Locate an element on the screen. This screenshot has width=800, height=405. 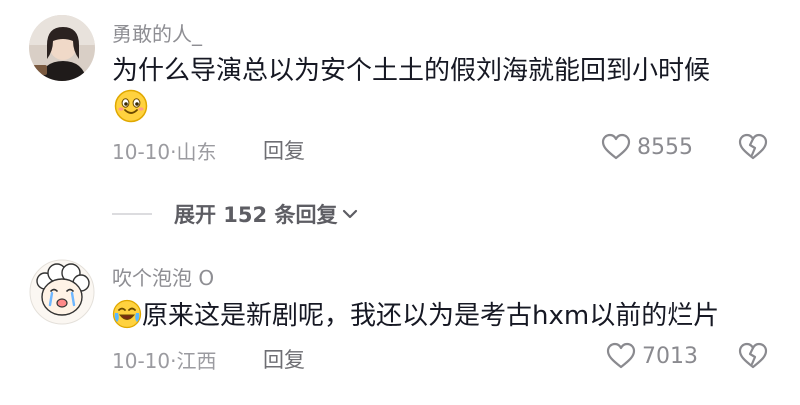
comment-text: 原来这是新剧呢，我还以为是考古hxm以前的烂片 is located at coordinates (415, 316).